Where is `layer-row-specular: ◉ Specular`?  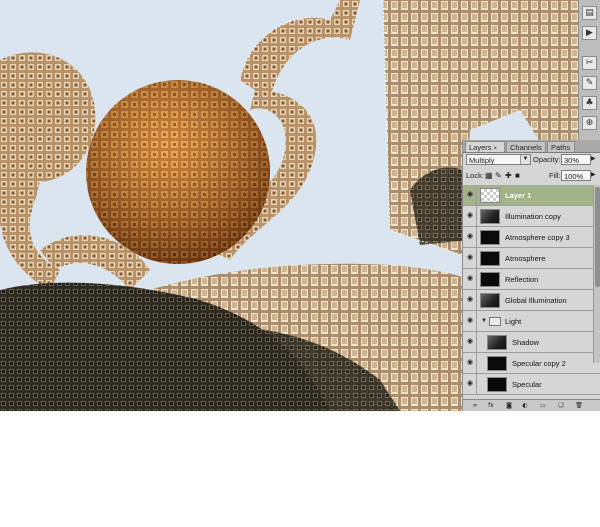 layer-row-specular: ◉ Specular is located at coordinates (531, 384).